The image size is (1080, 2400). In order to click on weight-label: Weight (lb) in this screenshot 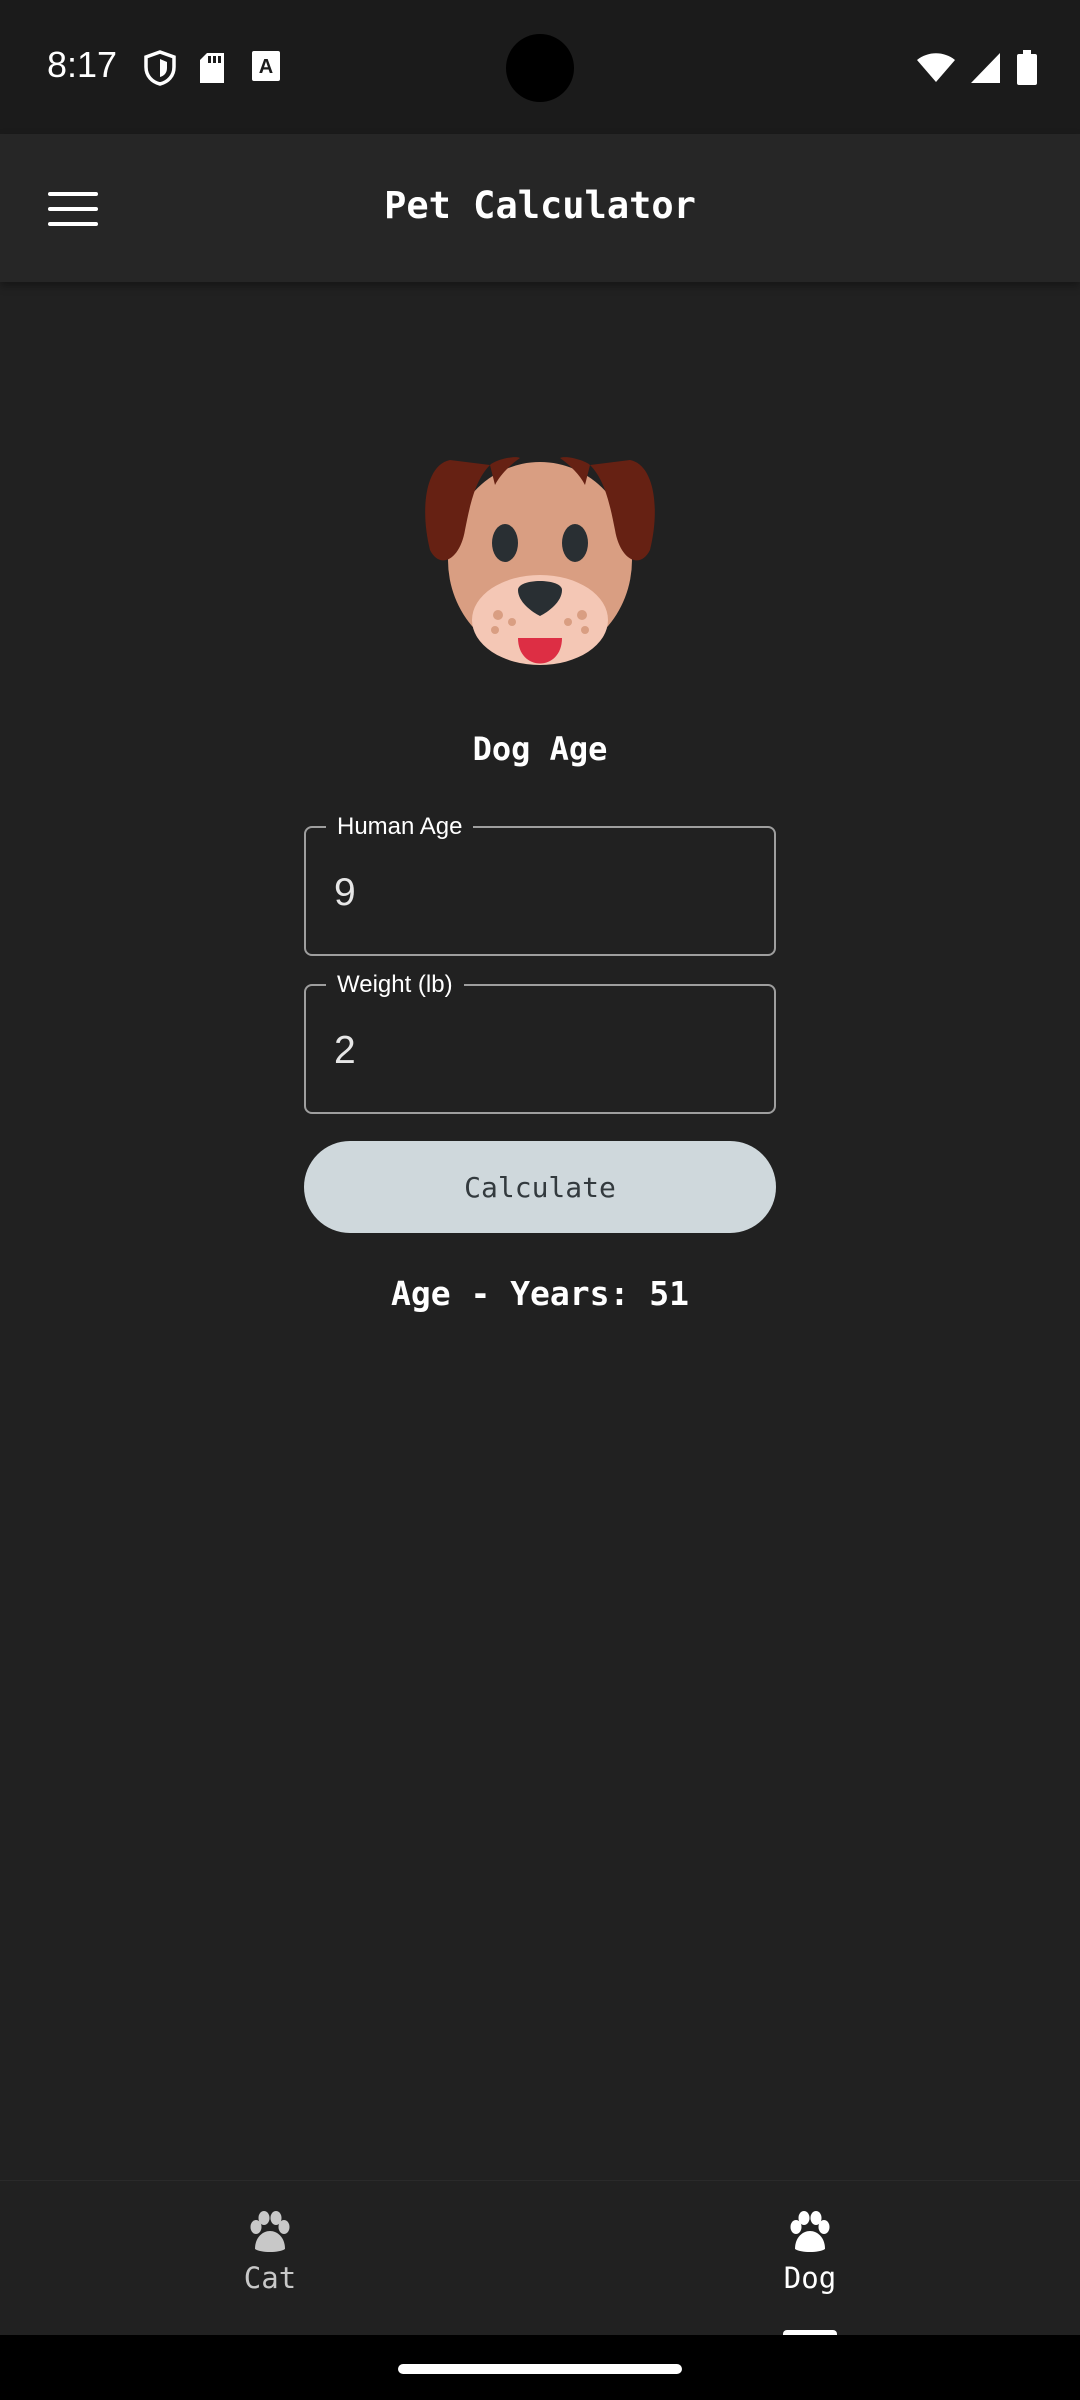, I will do `click(395, 985)`.